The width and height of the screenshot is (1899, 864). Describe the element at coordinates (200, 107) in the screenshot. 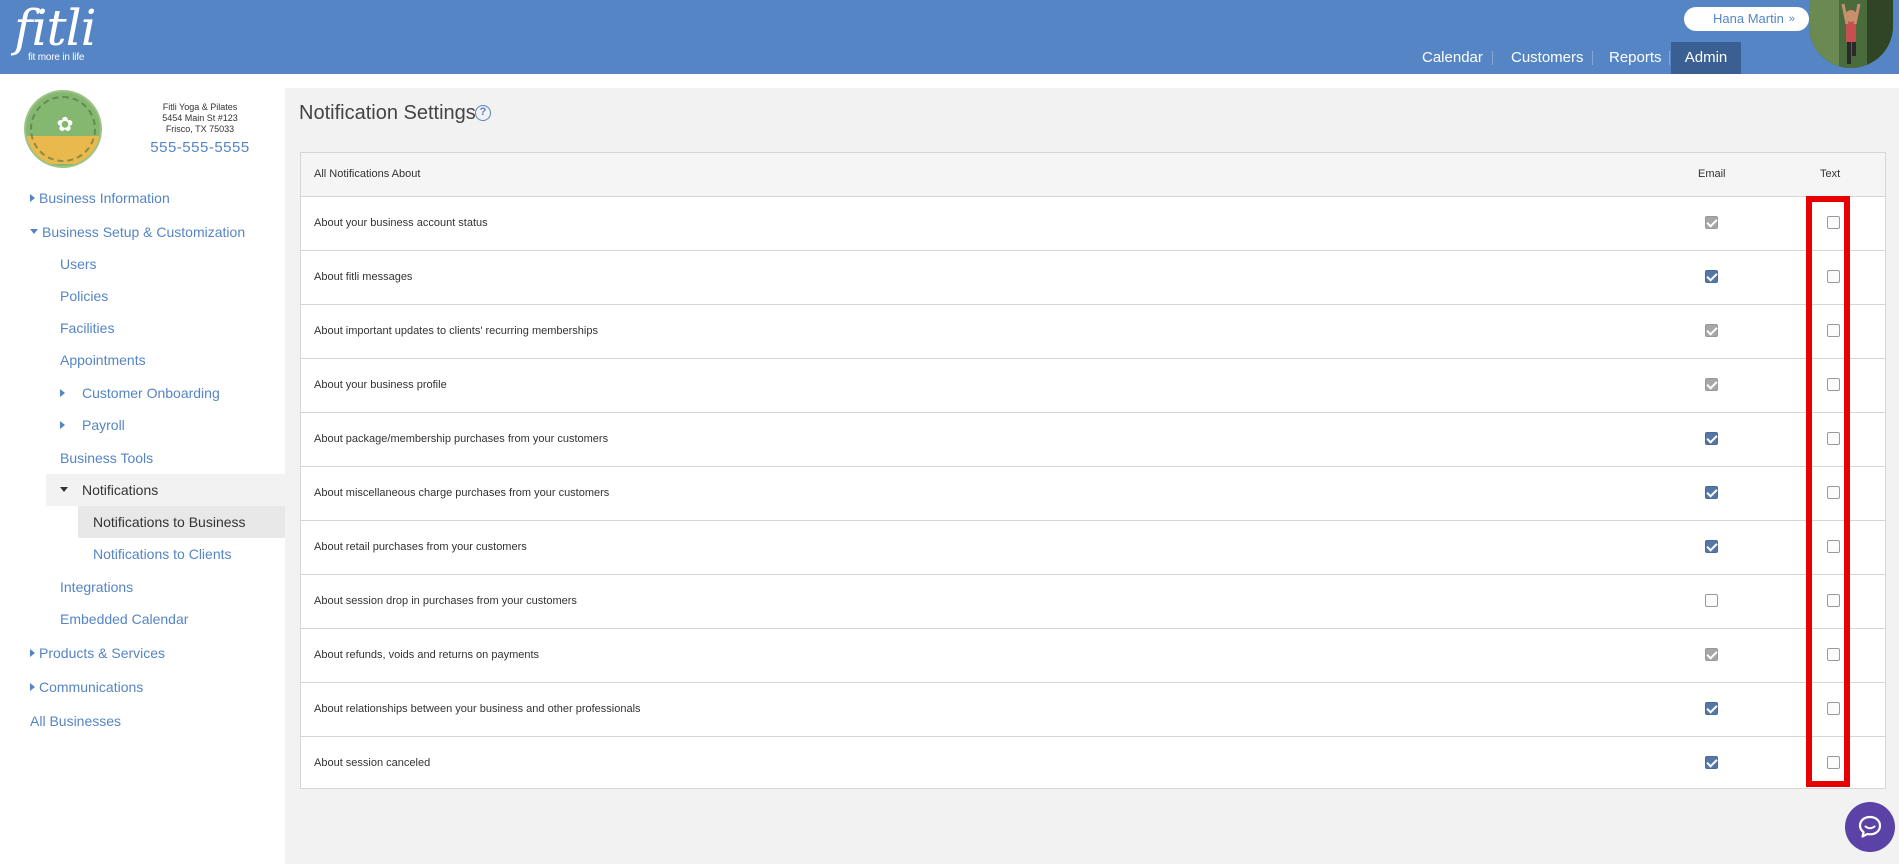

I see `business-name: Fitli Yoga & Pilates` at that location.